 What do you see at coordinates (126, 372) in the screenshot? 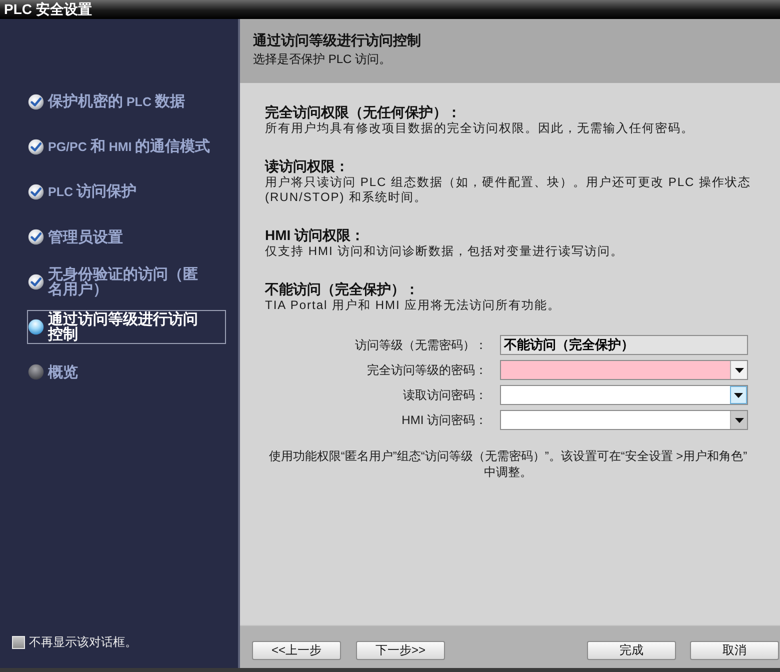
I see `step-item: 概览` at bounding box center [126, 372].